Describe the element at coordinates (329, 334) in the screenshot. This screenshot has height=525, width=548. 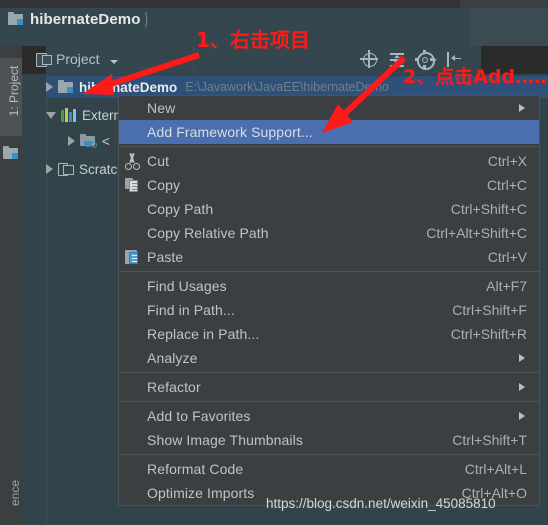
I see `menu-item-replace-in-path: Replace in Path... Ctrl+Shift+R` at that location.